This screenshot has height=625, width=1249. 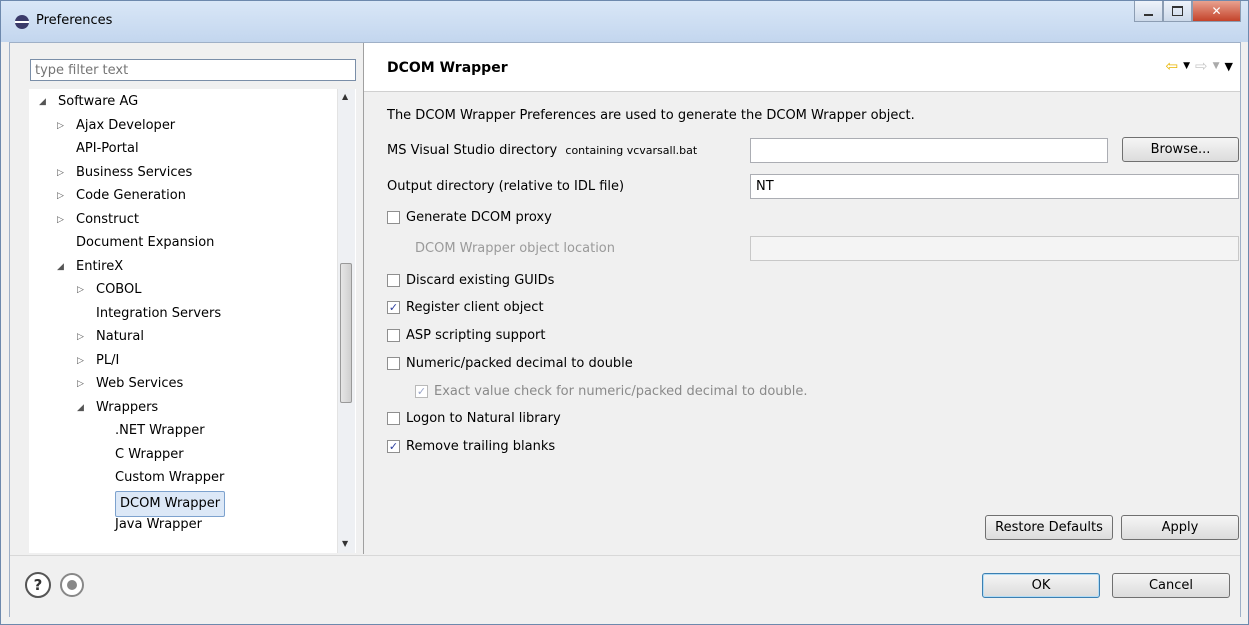 I want to click on tree-item-label: Software AG, so click(x=98, y=101).